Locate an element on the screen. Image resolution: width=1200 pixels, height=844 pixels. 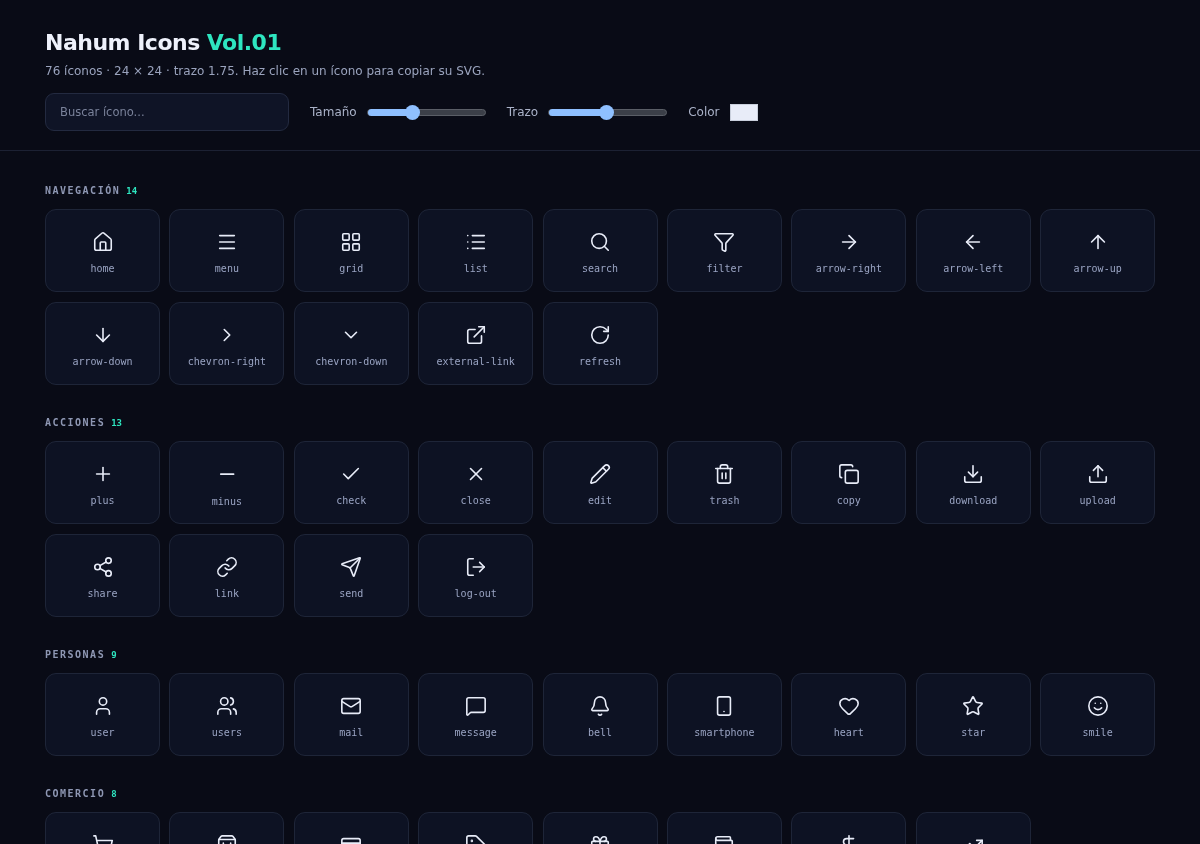
icon-card: list is located at coordinates (476, 250).